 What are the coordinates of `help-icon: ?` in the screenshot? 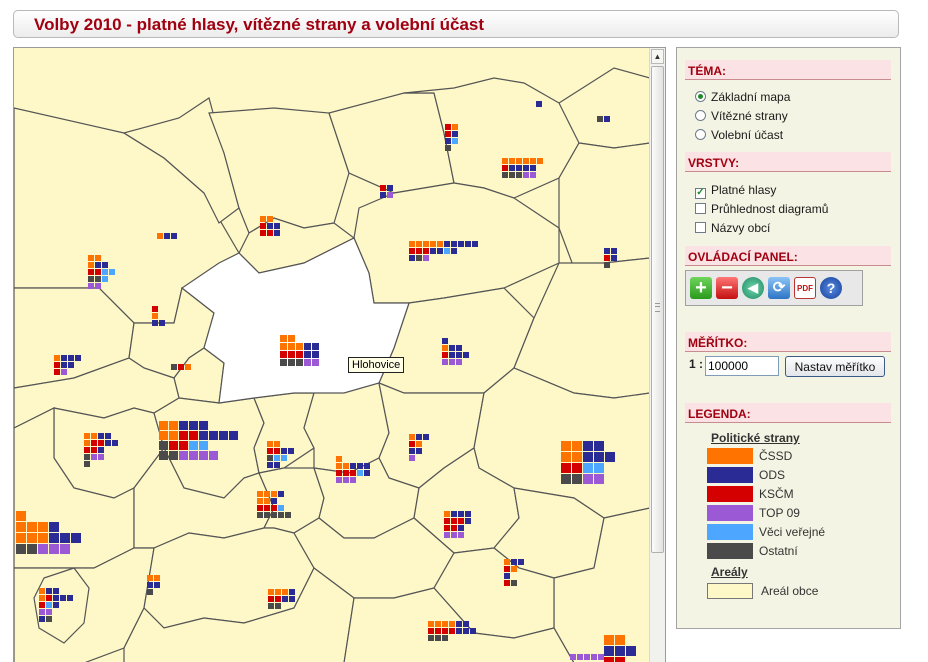 It's located at (831, 288).